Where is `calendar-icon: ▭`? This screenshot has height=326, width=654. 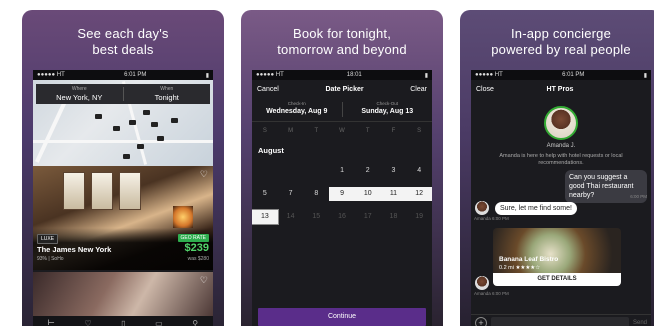 calendar-icon: ▭ is located at coordinates (159, 322).